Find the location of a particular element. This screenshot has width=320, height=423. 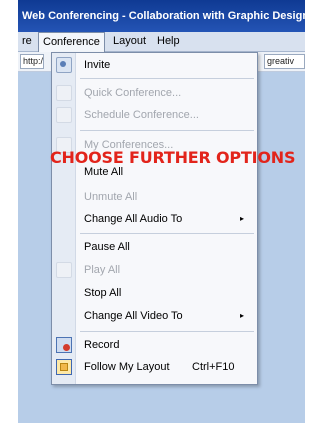

invite-icon is located at coordinates (64, 65).